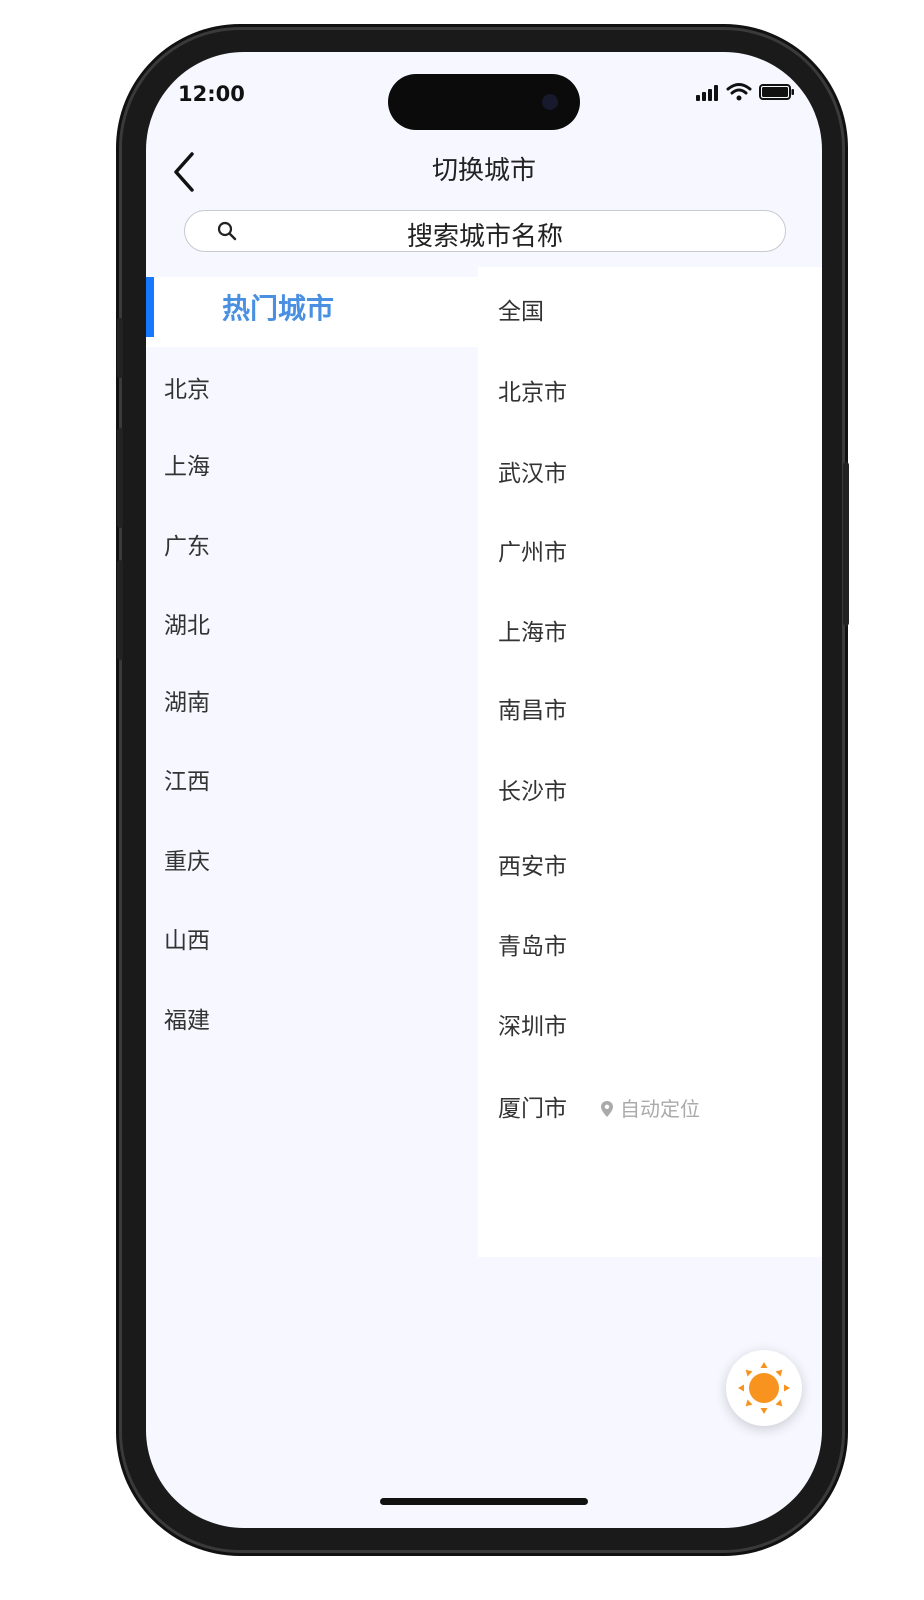  Describe the element at coordinates (532, 550) in the screenshot. I see `city-item: 广州市` at that location.